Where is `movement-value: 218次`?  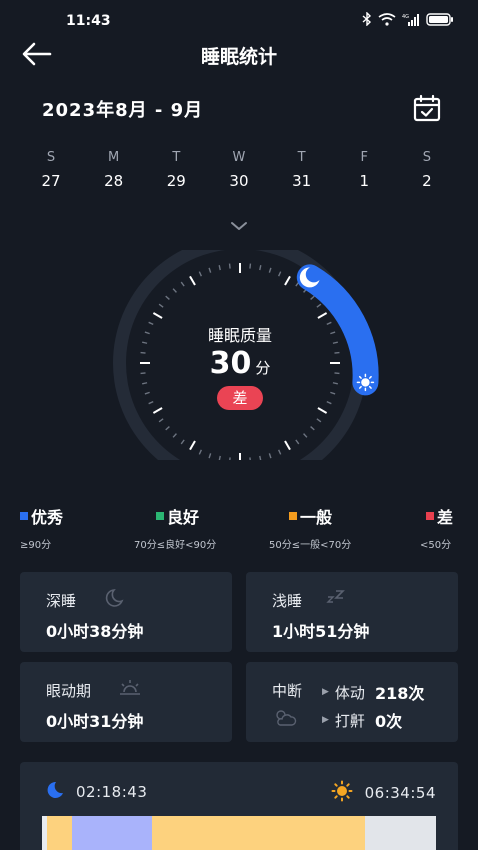 movement-value: 218次 is located at coordinates (399, 693).